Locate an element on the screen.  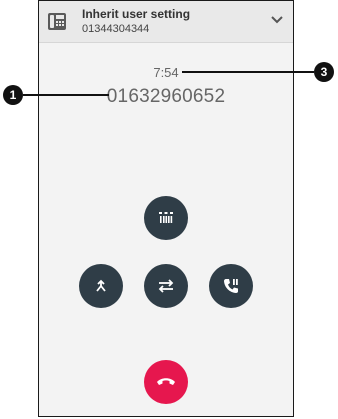
callout-3-leader is located at coordinates (248, 72).